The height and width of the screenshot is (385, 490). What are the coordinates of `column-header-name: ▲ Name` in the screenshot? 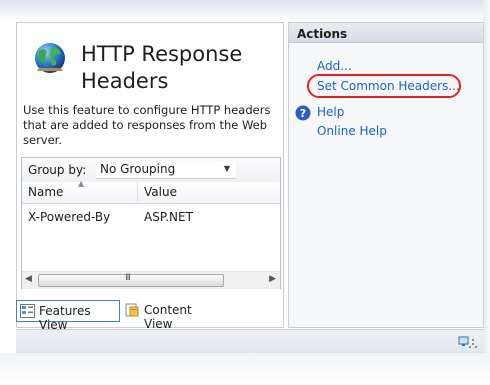 It's located at (80, 191).